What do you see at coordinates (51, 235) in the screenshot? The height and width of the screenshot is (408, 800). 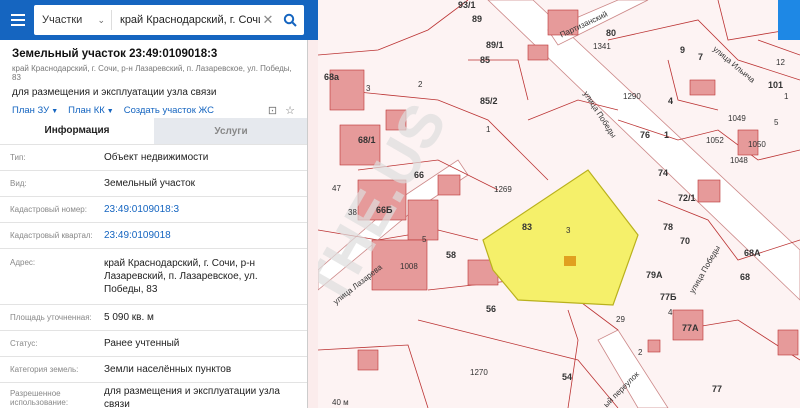 I see `info-key: Кадастровый квартал:` at bounding box center [51, 235].